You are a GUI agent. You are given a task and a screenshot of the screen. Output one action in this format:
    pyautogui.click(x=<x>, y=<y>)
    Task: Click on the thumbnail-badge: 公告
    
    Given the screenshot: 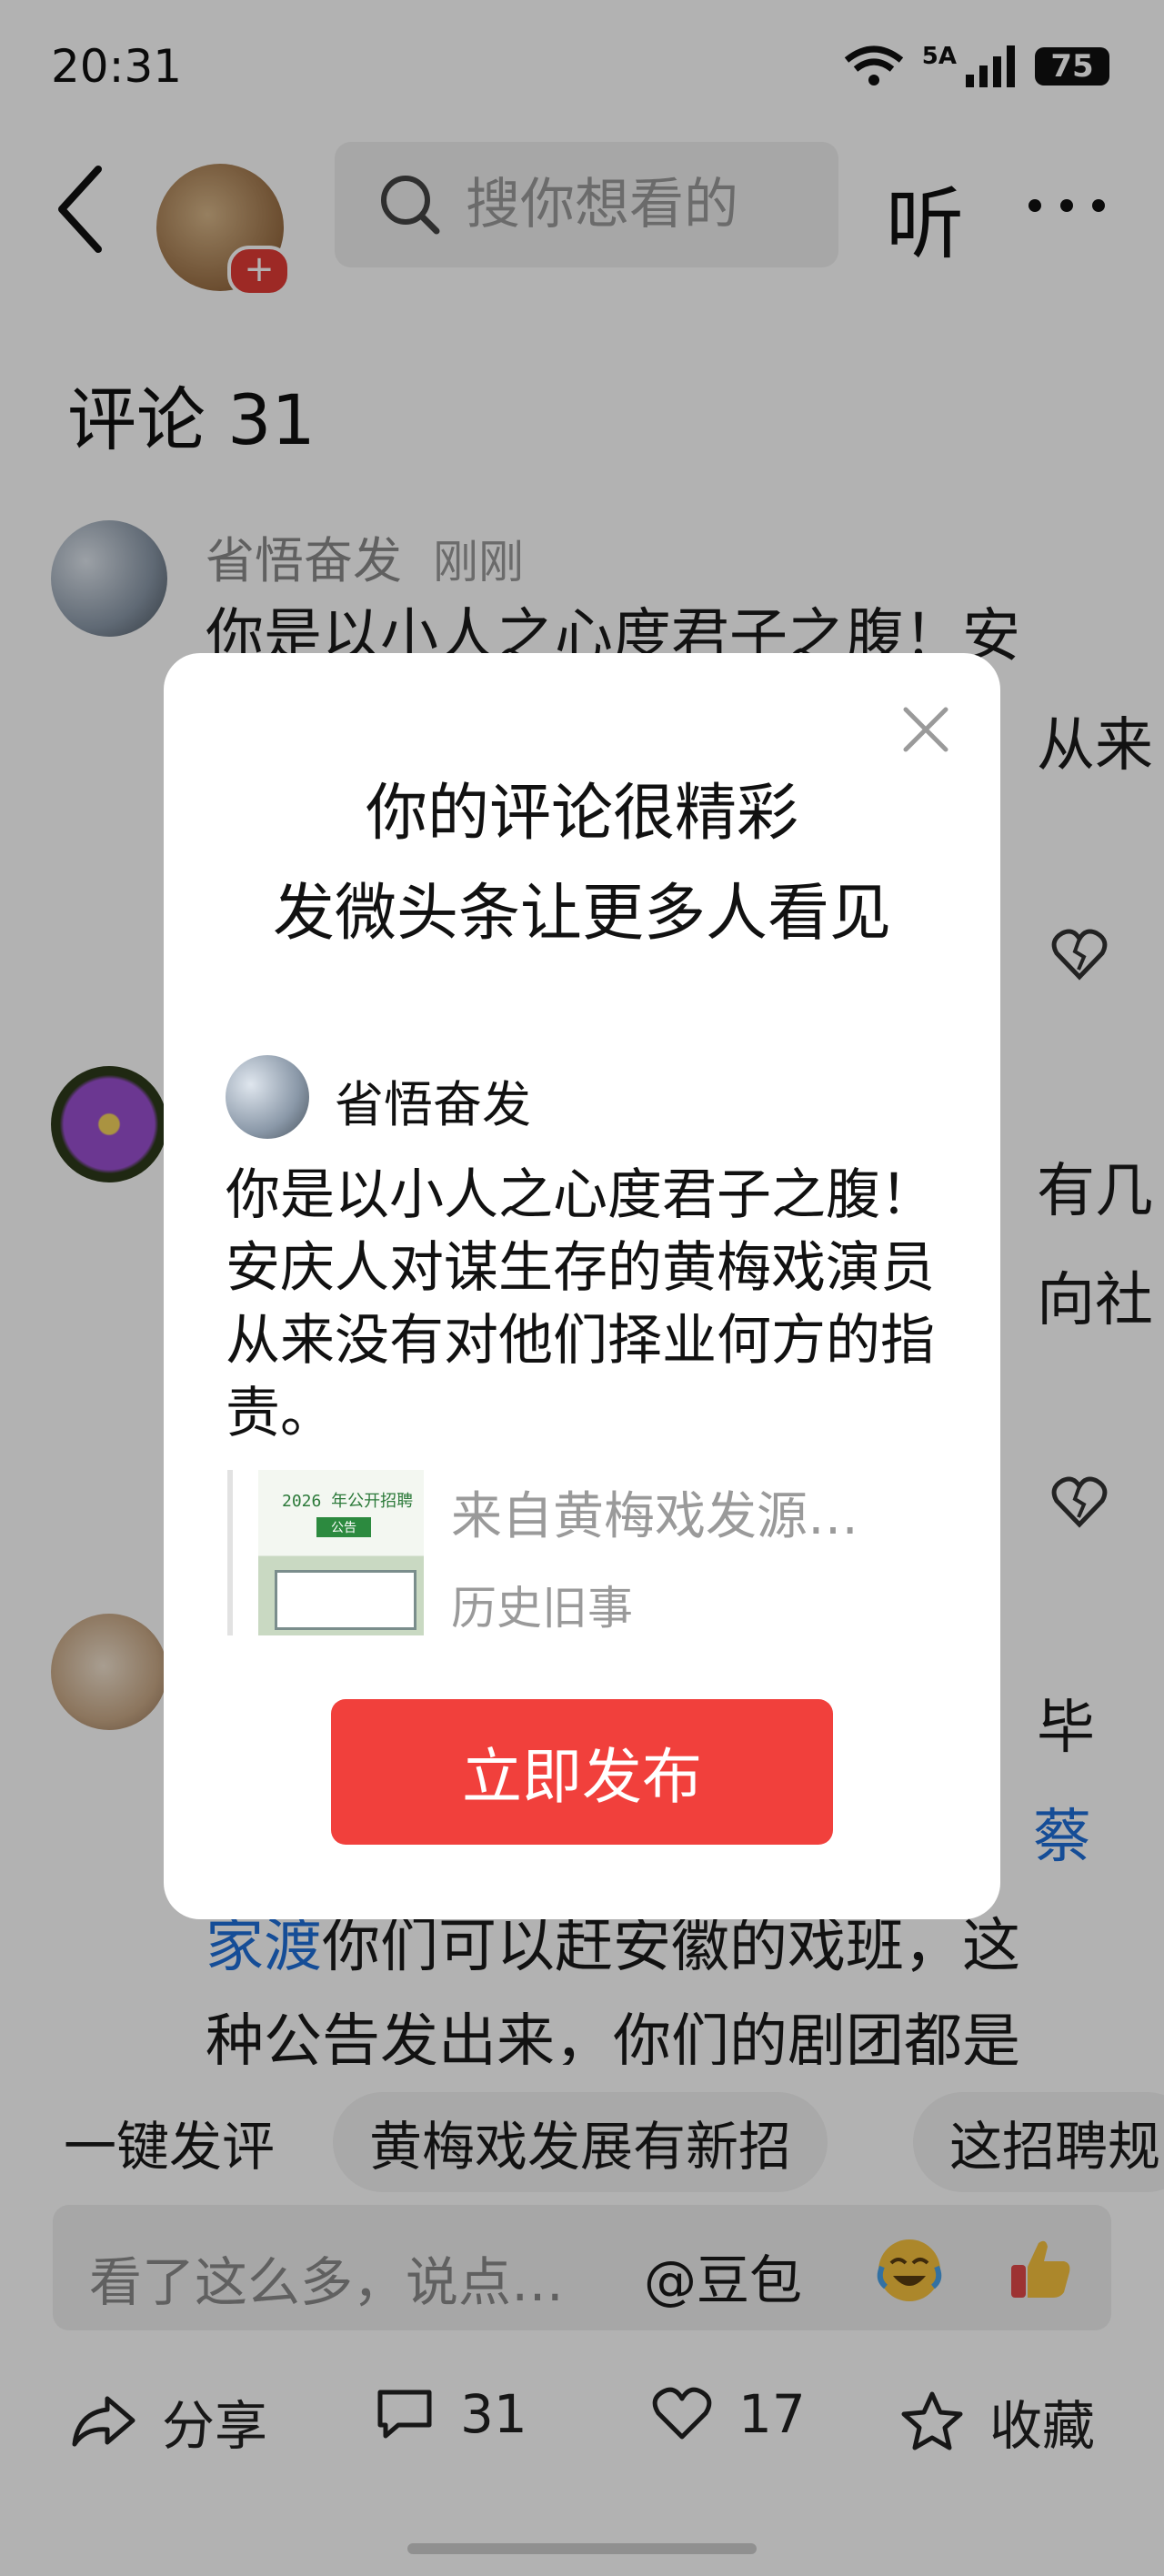 What is the action you would take?
    pyautogui.click(x=344, y=1527)
    